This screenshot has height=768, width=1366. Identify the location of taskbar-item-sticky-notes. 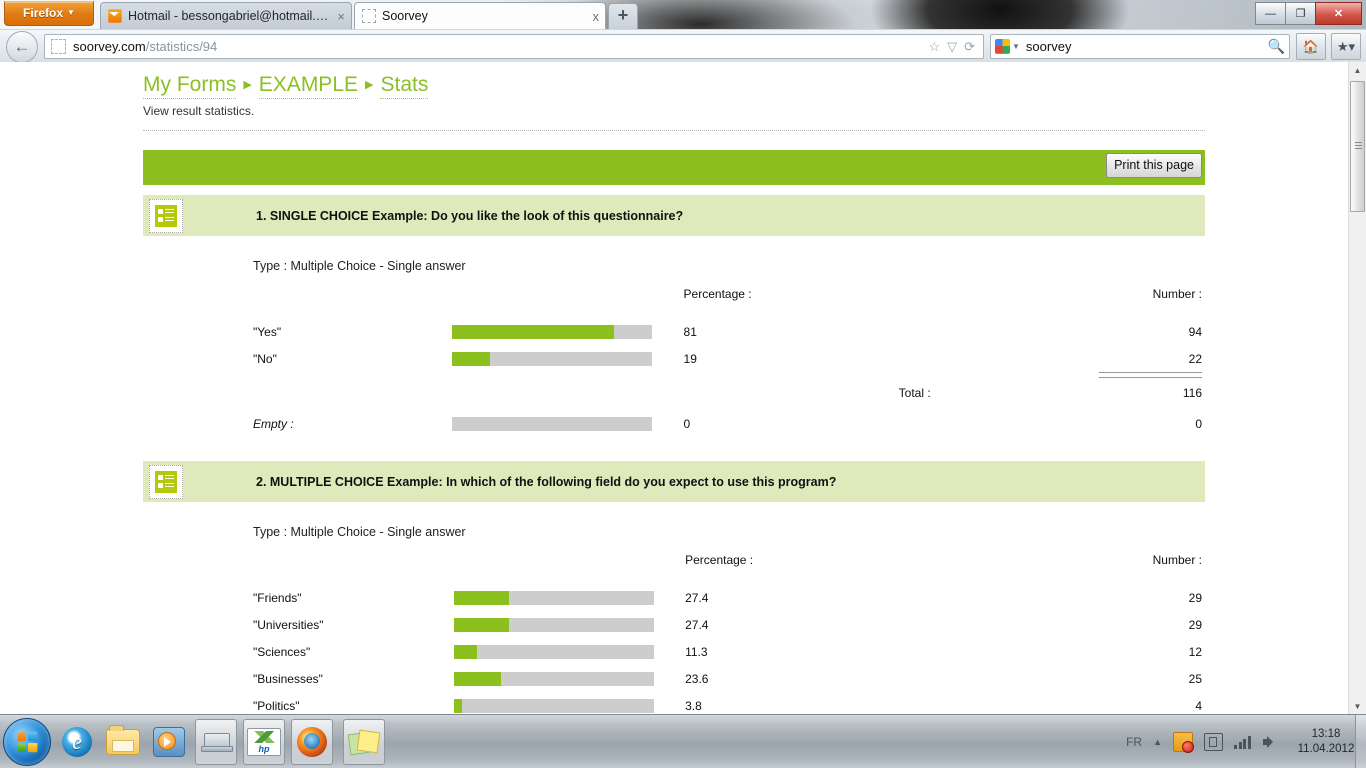
(364, 741).